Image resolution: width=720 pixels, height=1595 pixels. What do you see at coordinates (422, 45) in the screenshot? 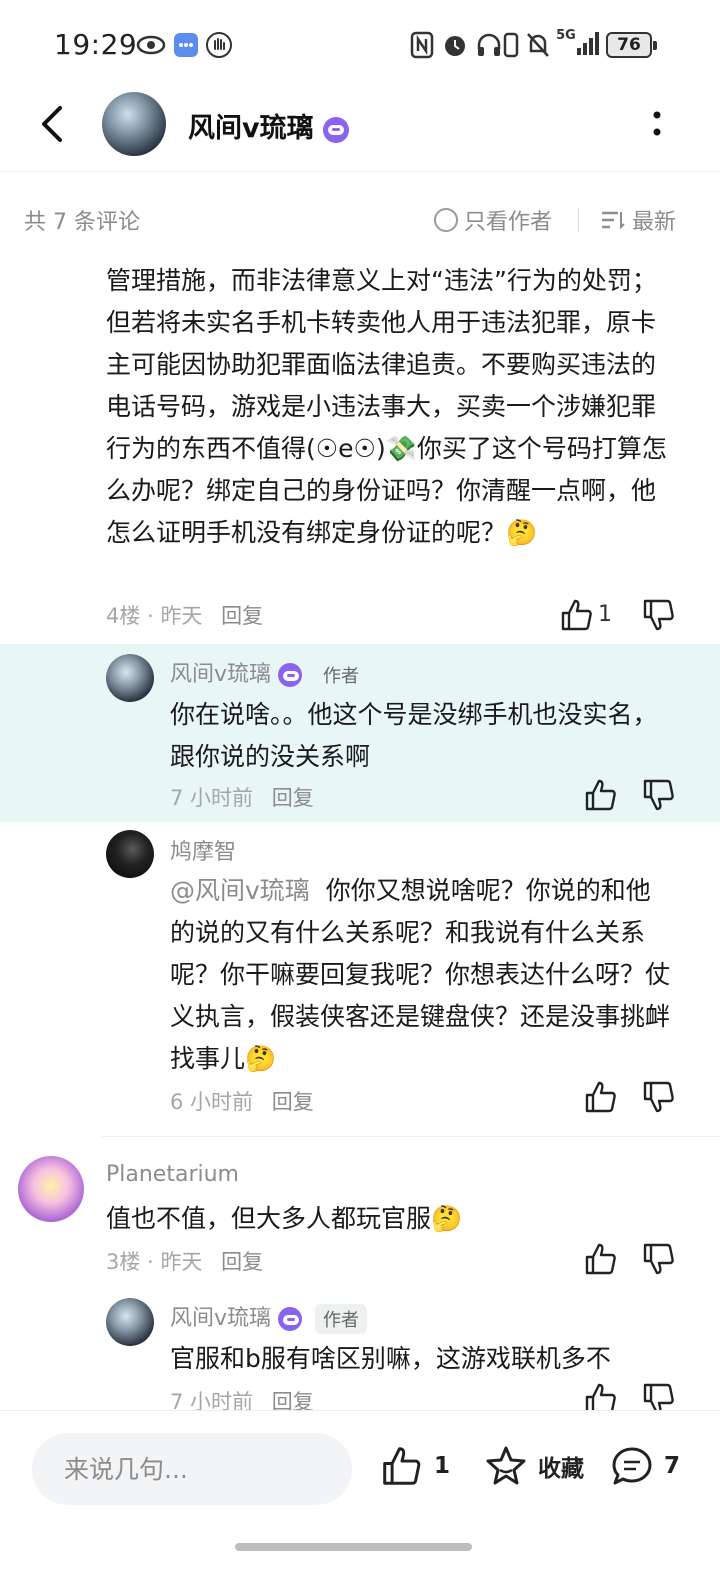
I see `nfc-icon` at bounding box center [422, 45].